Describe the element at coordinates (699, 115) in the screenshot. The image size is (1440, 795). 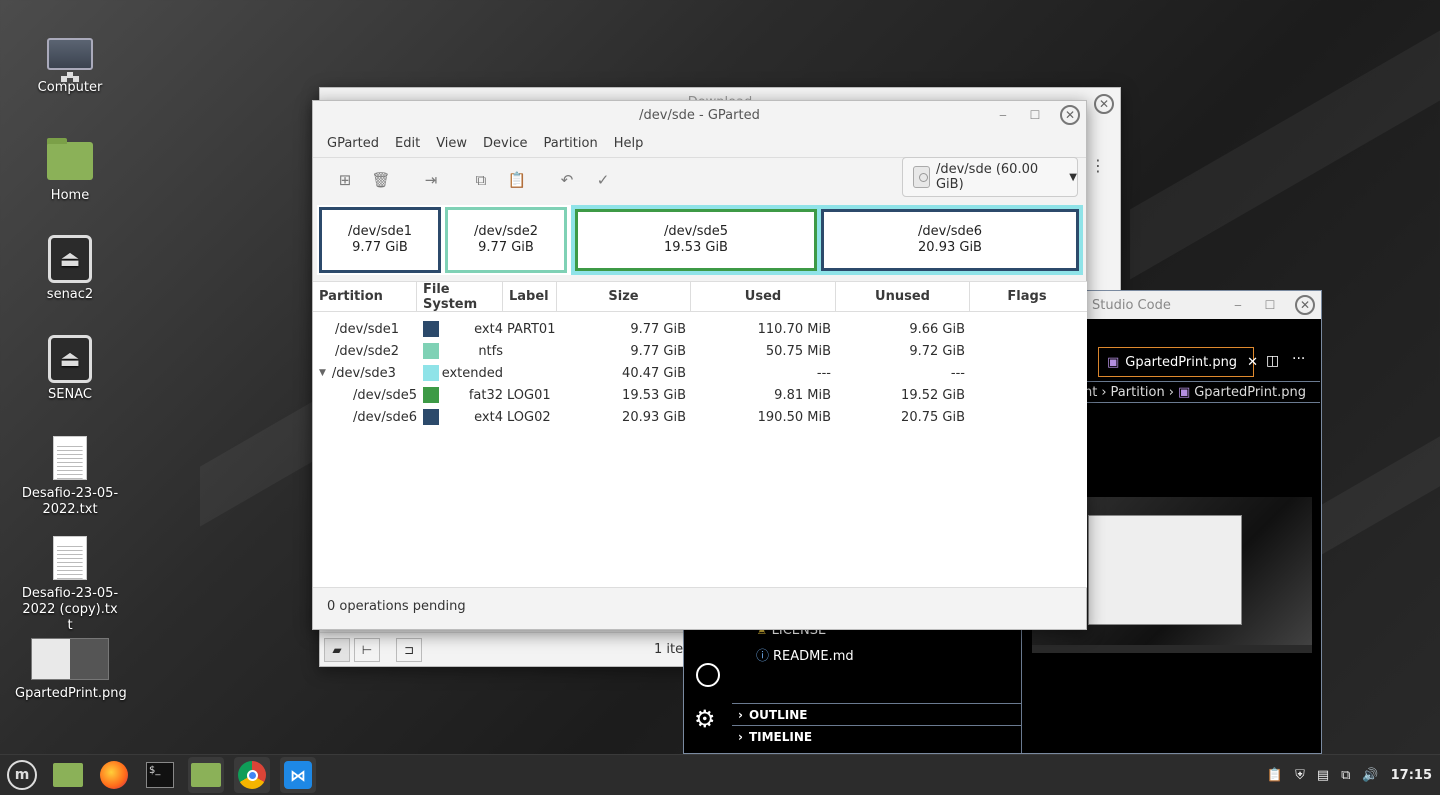
I see `window-titlebar: /dev/sde - GParted ‒ ☐ ✕` at that location.